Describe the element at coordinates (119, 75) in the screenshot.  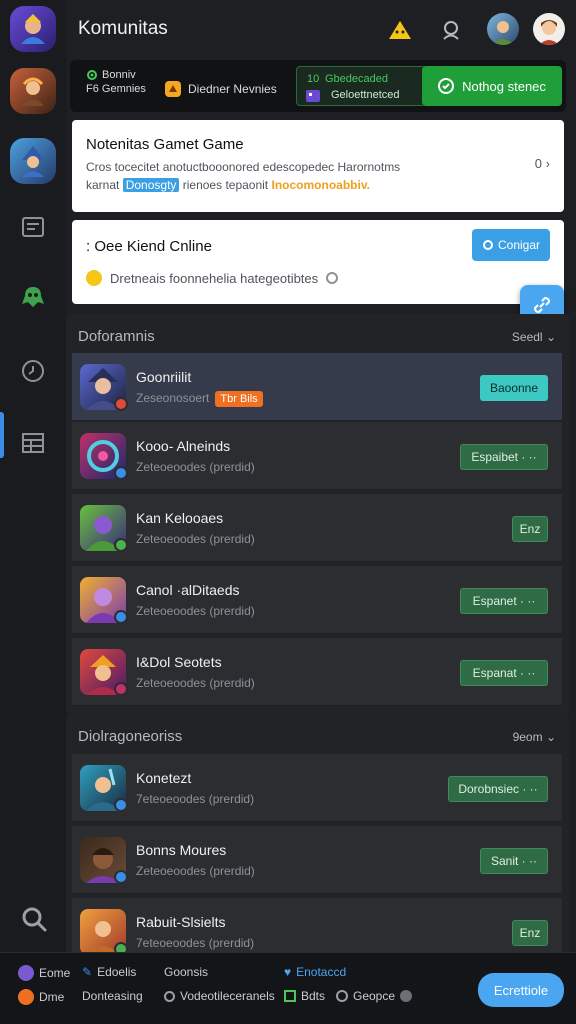
I see `banner-a-line1: Bonniv` at that location.